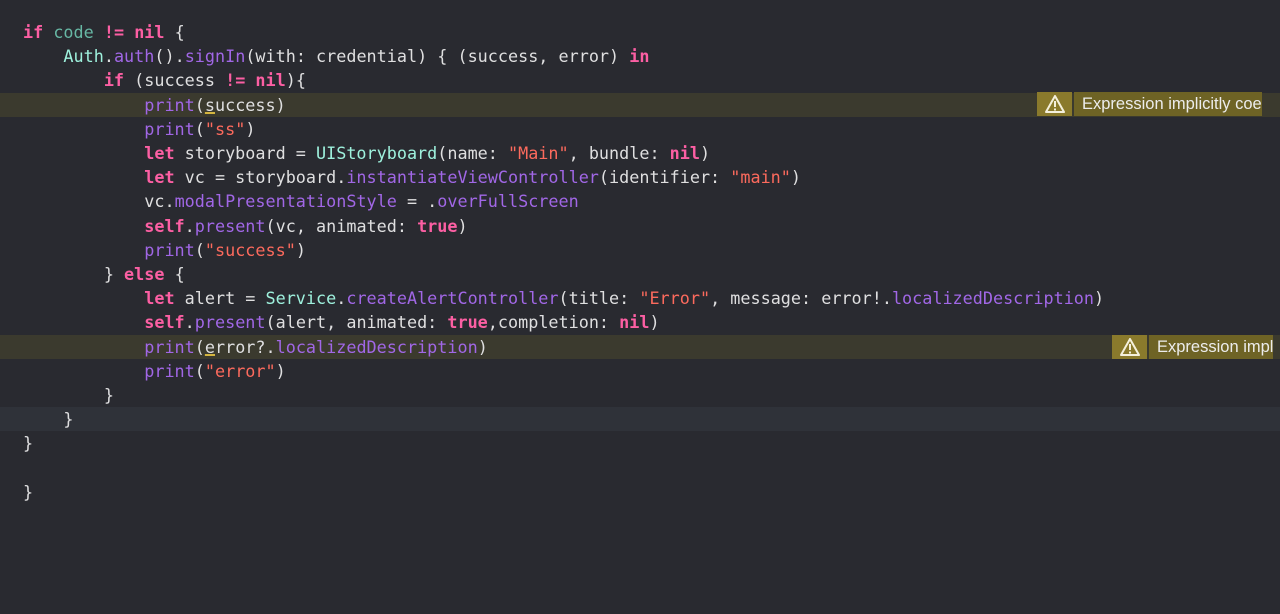 The image size is (1280, 614). Describe the element at coordinates (73, 32) in the screenshot. I see `code-token: code` at that location.